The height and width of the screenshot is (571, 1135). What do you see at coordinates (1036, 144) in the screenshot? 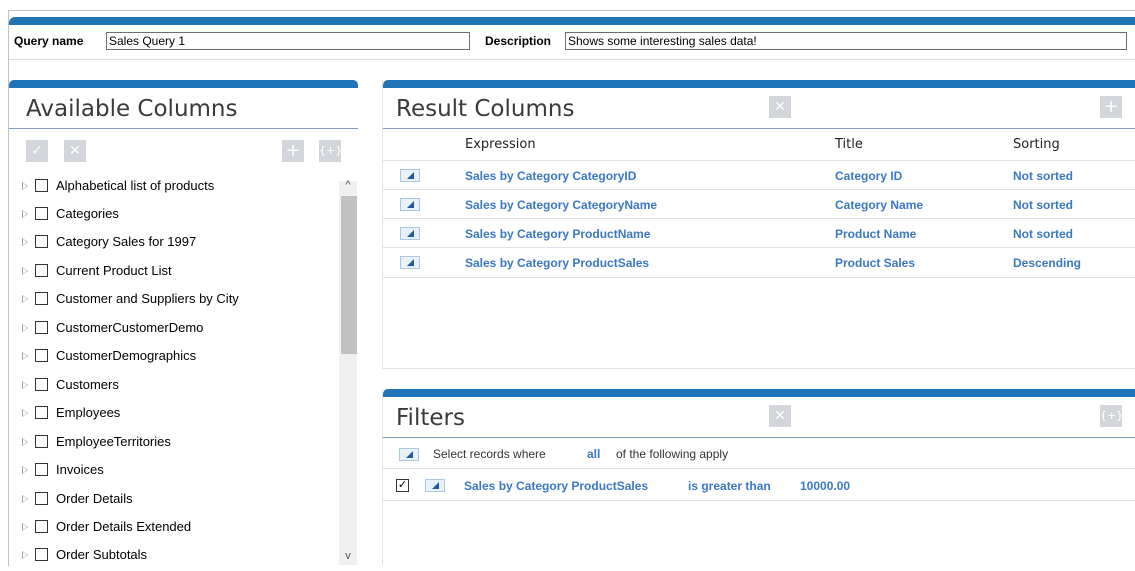
I see `sorting-header: Sorting` at bounding box center [1036, 144].